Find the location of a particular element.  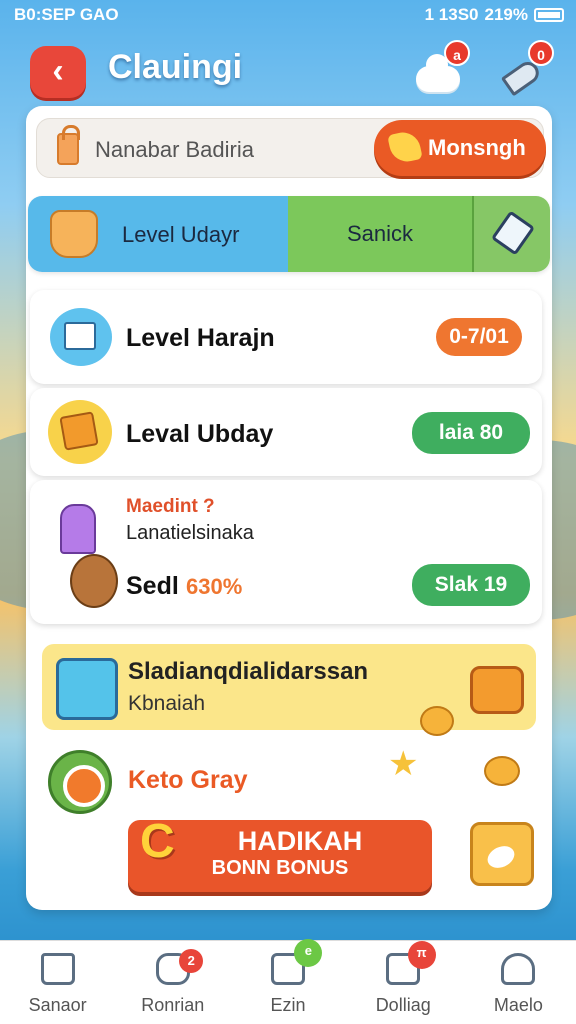

back-button: ‹ is located at coordinates (58, 72).